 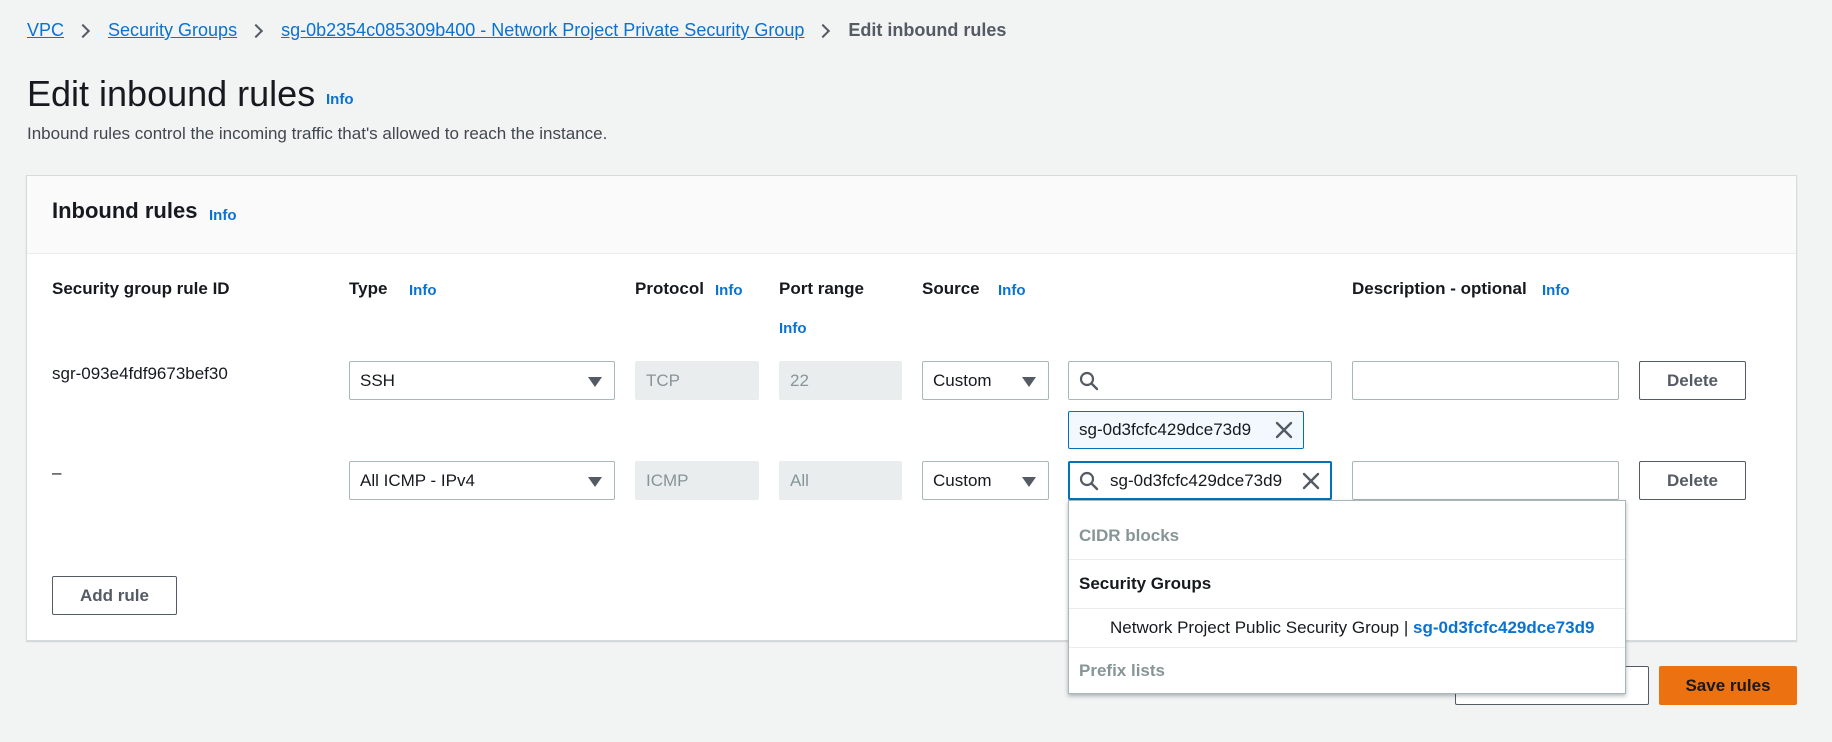 I want to click on panel-title: Inbound rules, so click(x=125, y=210).